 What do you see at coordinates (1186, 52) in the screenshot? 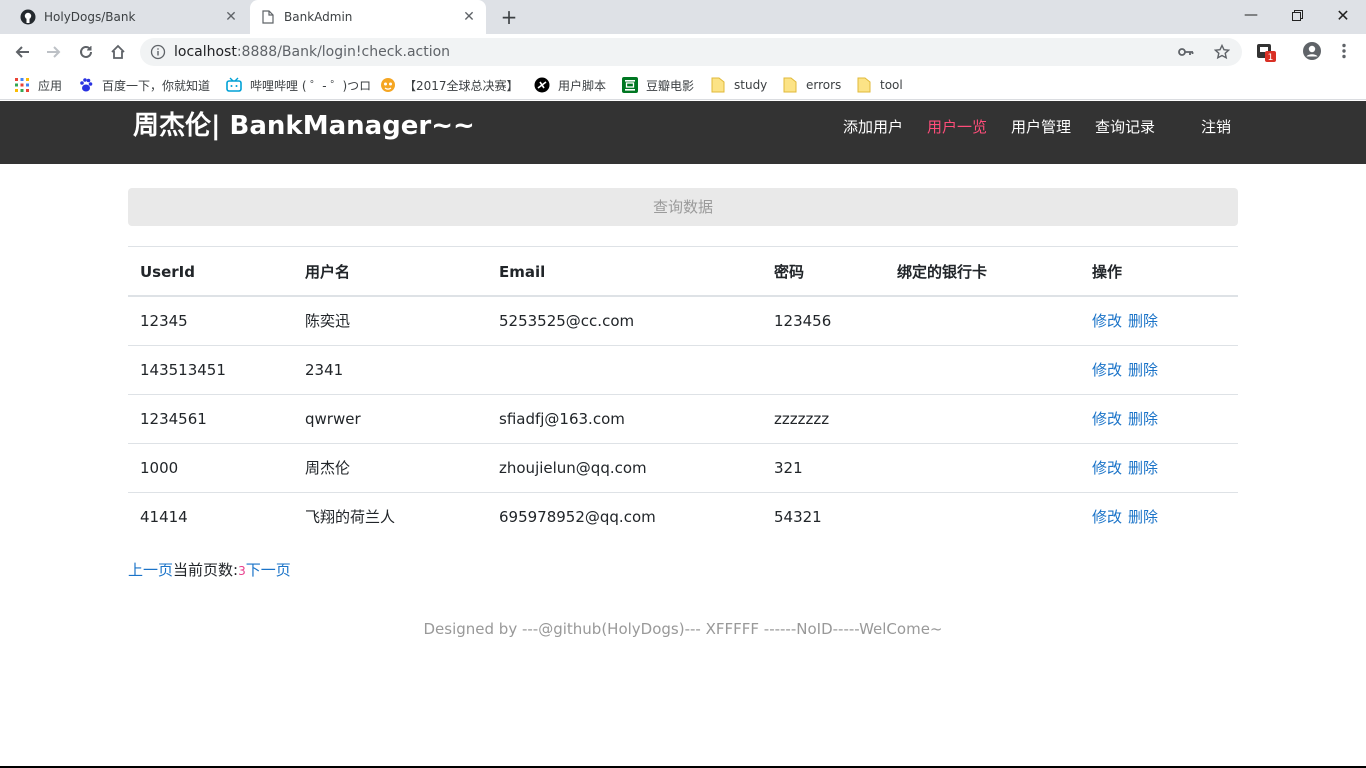
I see `key-icon` at bounding box center [1186, 52].